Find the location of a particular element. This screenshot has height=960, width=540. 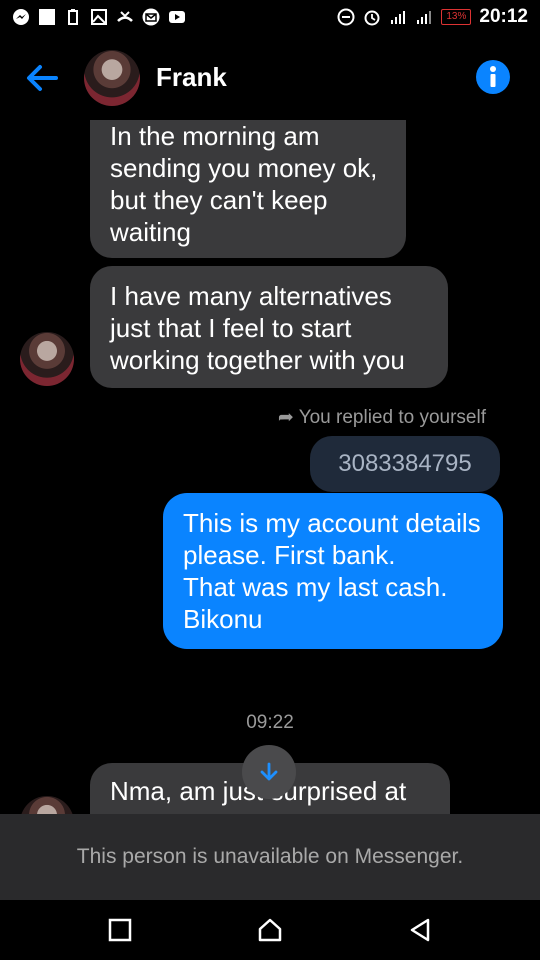

recent-apps-icon is located at coordinates (120, 930).